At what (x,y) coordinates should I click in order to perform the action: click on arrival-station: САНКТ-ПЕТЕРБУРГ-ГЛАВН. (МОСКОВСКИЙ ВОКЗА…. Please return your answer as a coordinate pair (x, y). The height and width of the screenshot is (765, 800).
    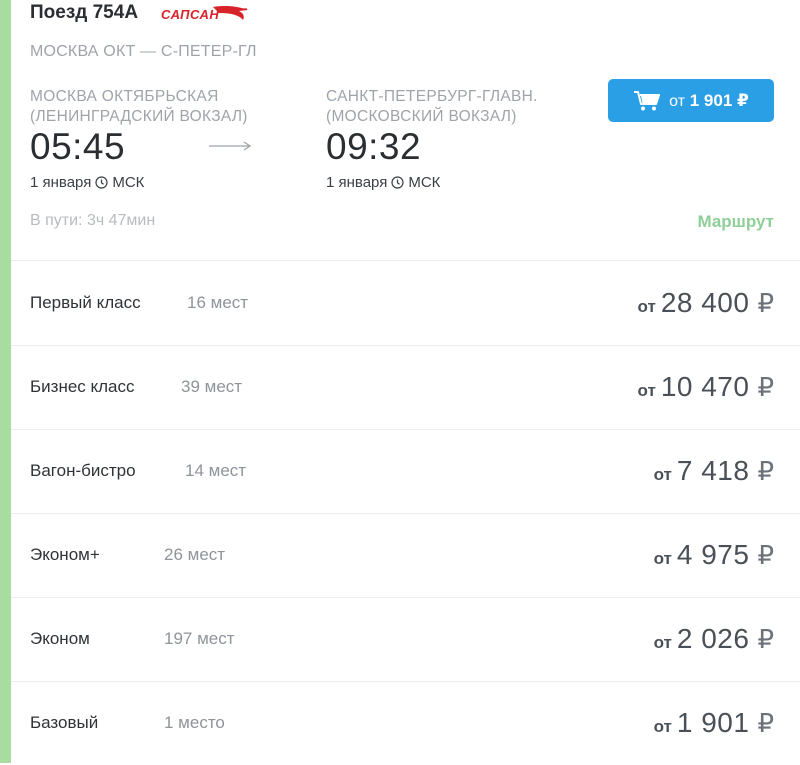
    Looking at the image, I should click on (432, 107).